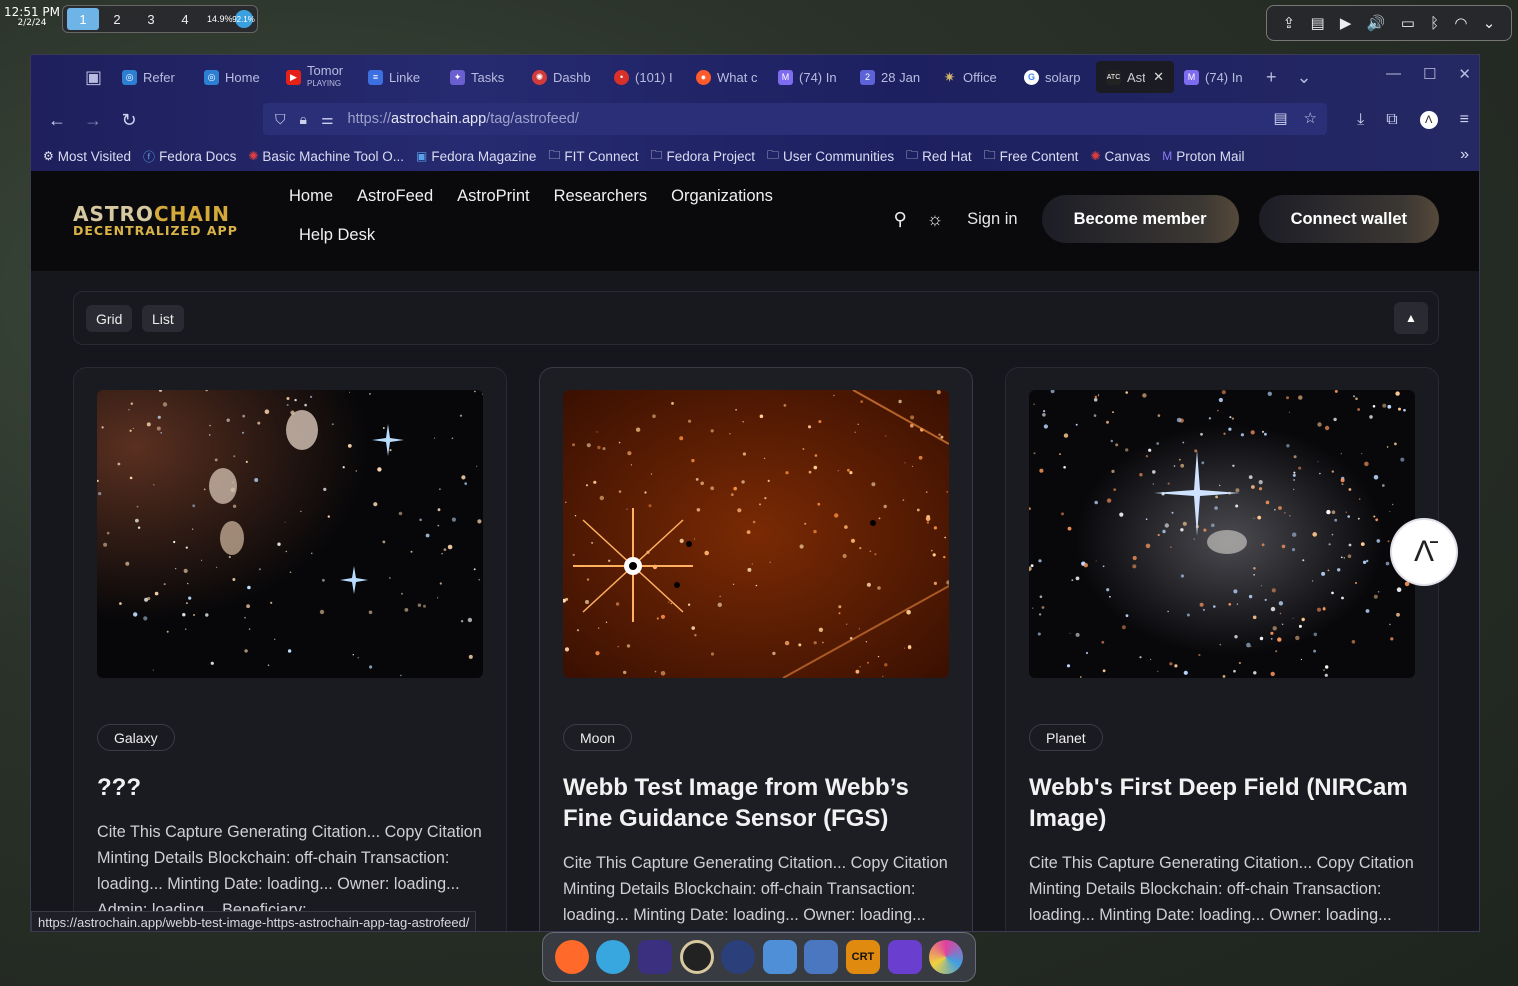  I want to click on snow-icon, so click(738, 957).